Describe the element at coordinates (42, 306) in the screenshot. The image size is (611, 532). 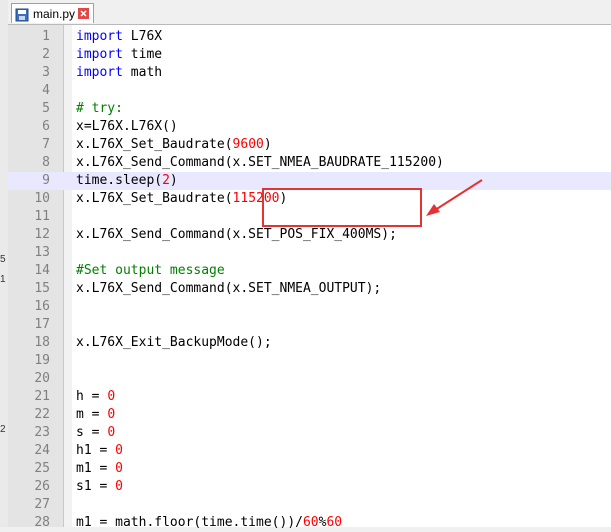
I see `line-number: 16` at that location.